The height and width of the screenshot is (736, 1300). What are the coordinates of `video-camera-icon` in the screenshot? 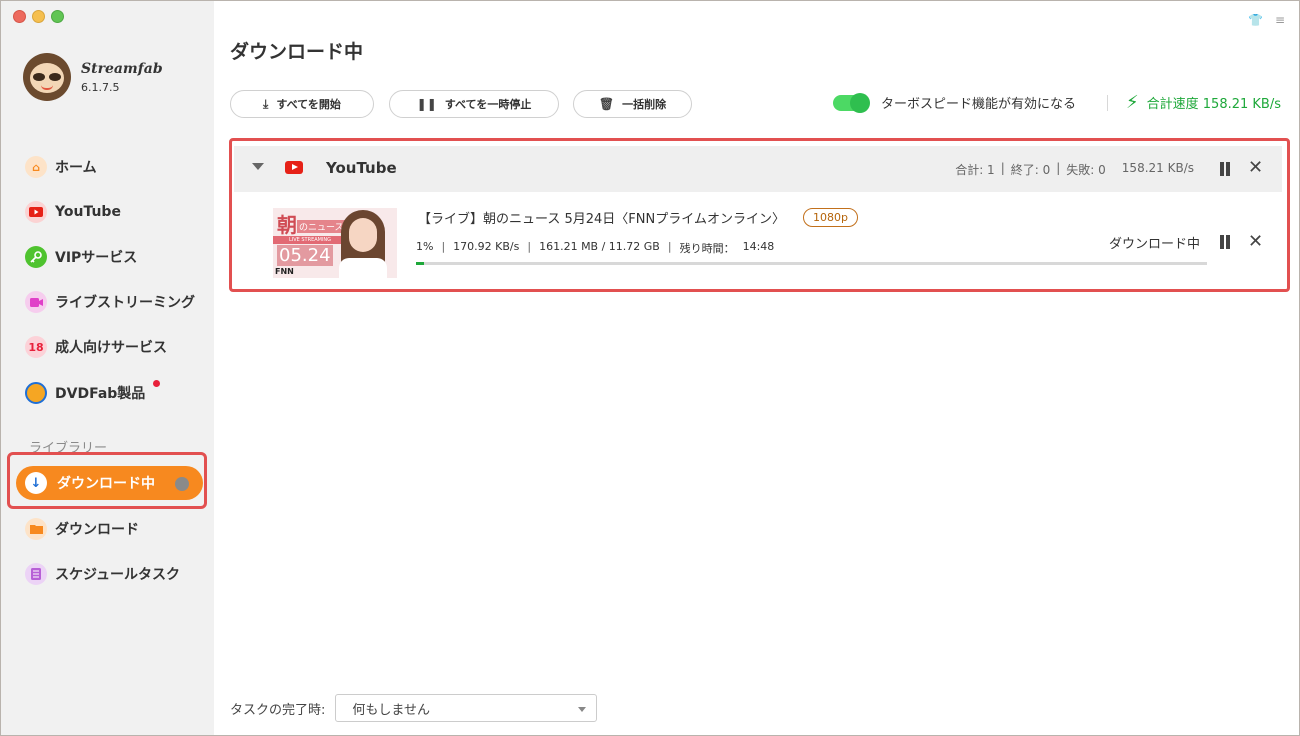 It's located at (36, 302).